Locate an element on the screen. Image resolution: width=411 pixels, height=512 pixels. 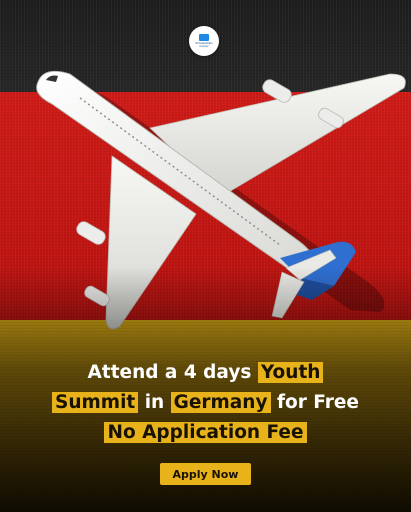
highlight-no-application-fee: No Application Fee is located at coordinates (205, 432).